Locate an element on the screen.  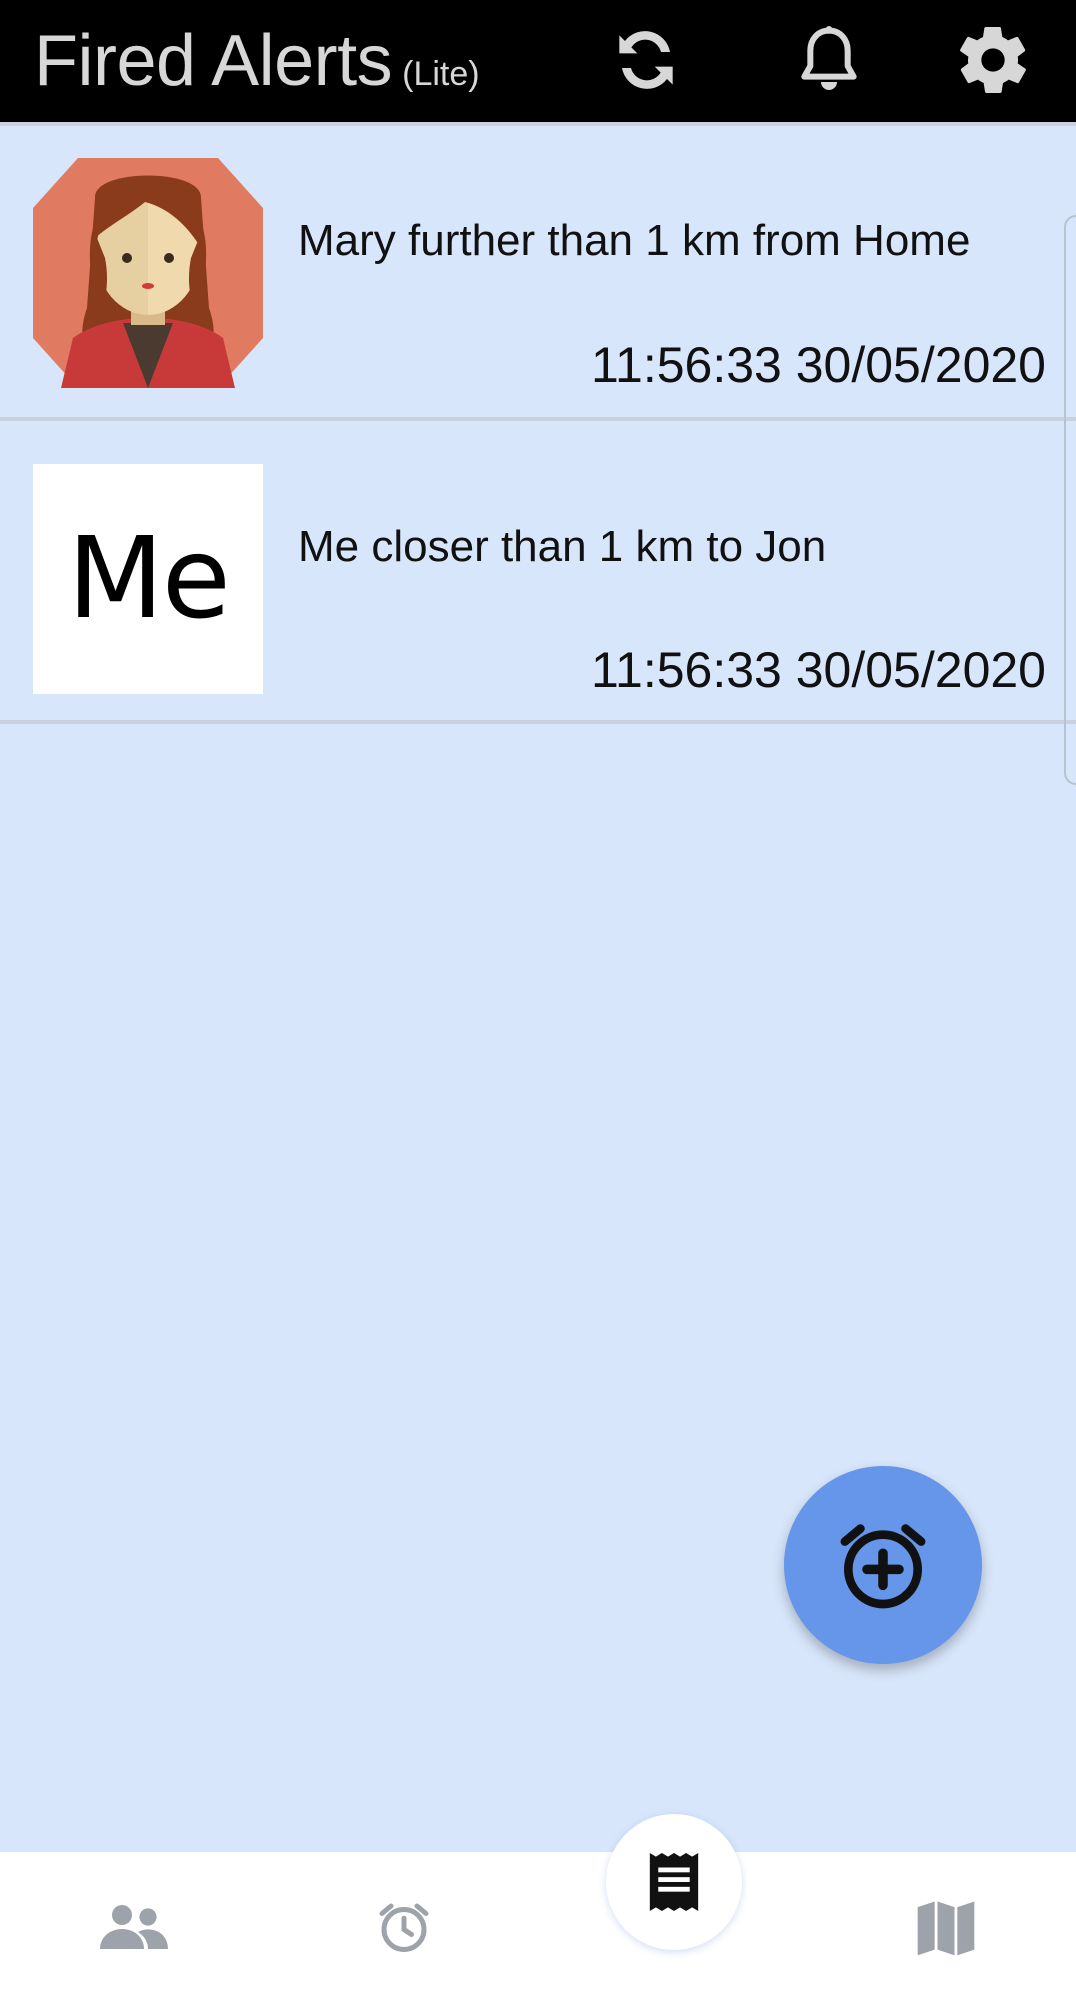
alert-message: Mary further than 1 km from Home is located at coordinates (634, 240).